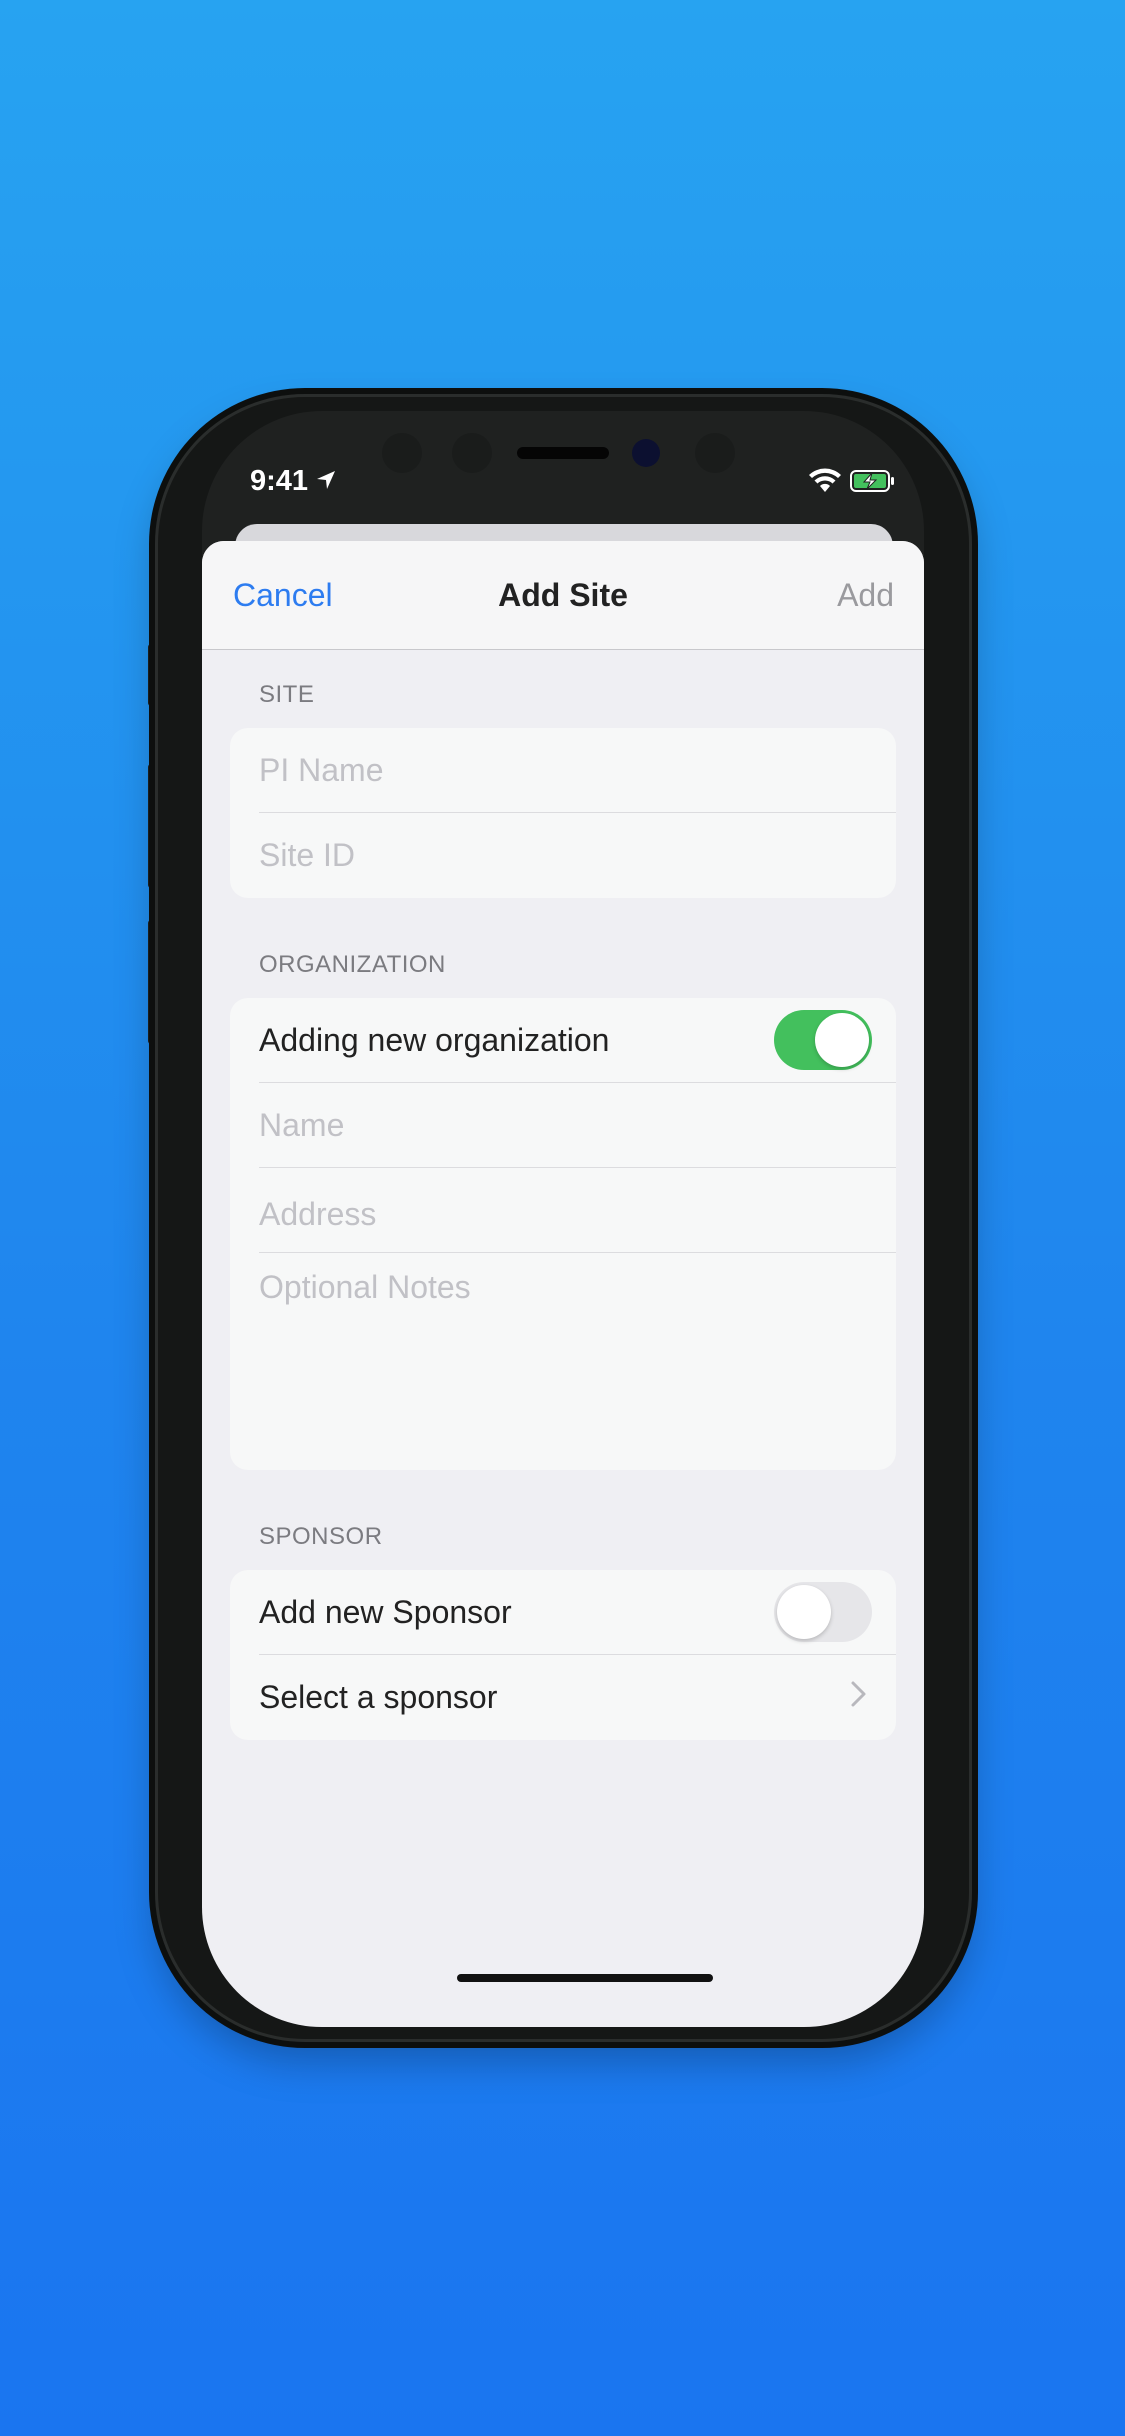 The height and width of the screenshot is (2436, 1125). Describe the element at coordinates (865, 595) in the screenshot. I see `add-button: Add` at that location.